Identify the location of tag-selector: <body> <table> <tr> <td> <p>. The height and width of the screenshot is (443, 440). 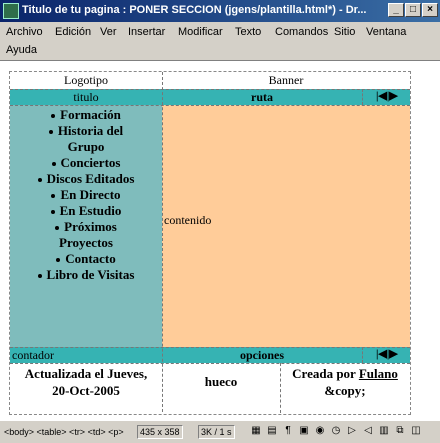
(64, 432).